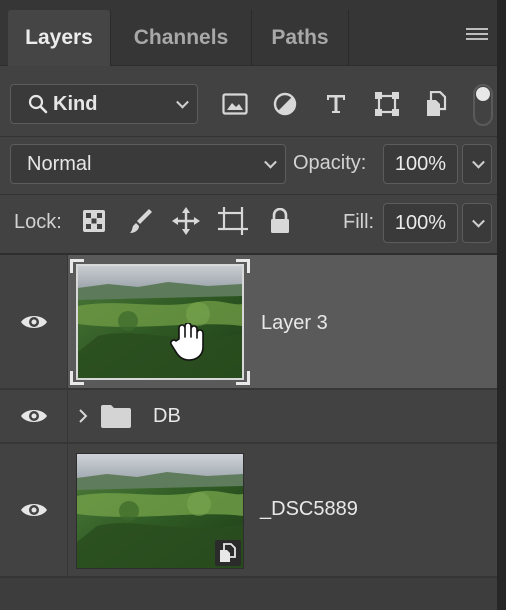 Image resolution: width=506 pixels, height=610 pixels. What do you see at coordinates (83, 416) in the screenshot?
I see `chevron-right-icon` at bounding box center [83, 416].